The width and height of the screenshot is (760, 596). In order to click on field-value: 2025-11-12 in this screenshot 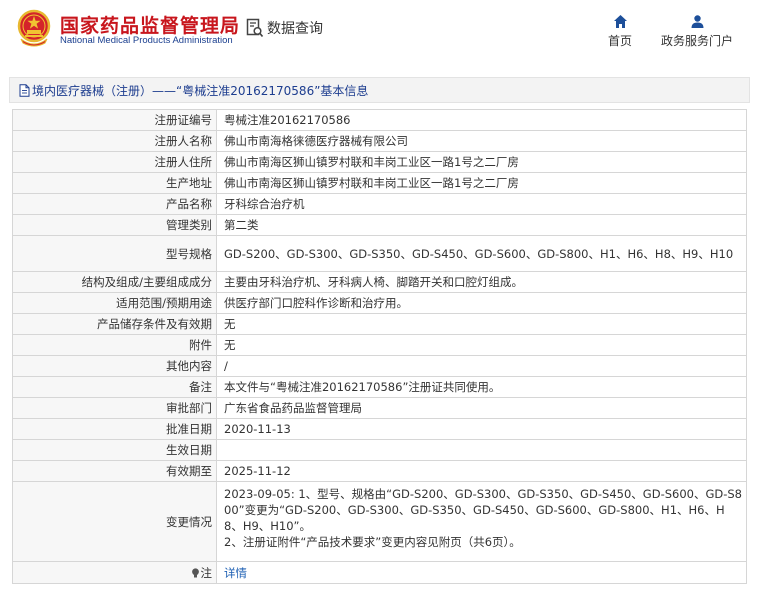, I will do `click(481, 471)`.